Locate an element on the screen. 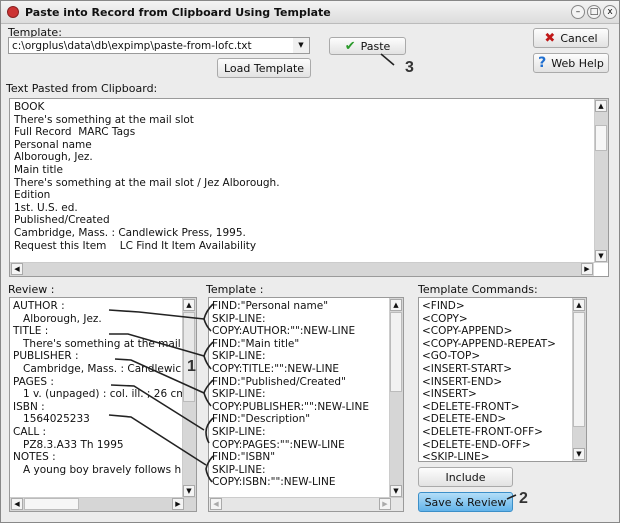 Image resolution: width=620 pixels, height=524 pixels. annotation-3: 3 is located at coordinates (409, 67).